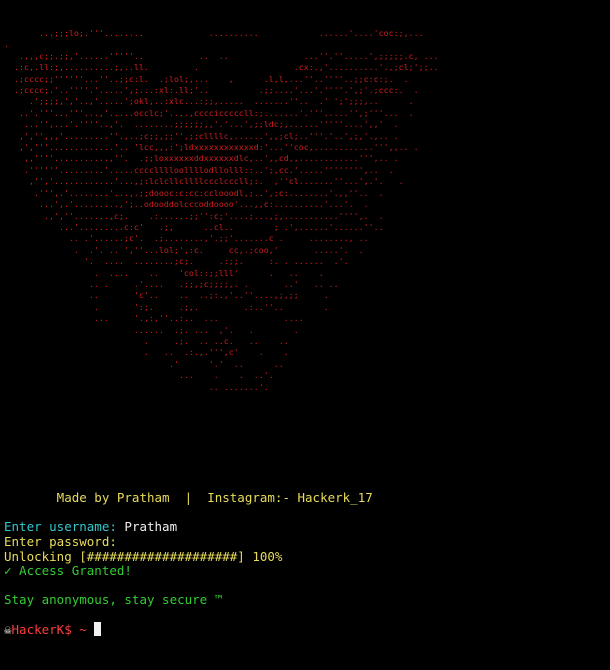 The image size is (610, 670). What do you see at coordinates (113, 599) in the screenshot?
I see `motto-text: Stay anonymous, stay secure ™` at bounding box center [113, 599].